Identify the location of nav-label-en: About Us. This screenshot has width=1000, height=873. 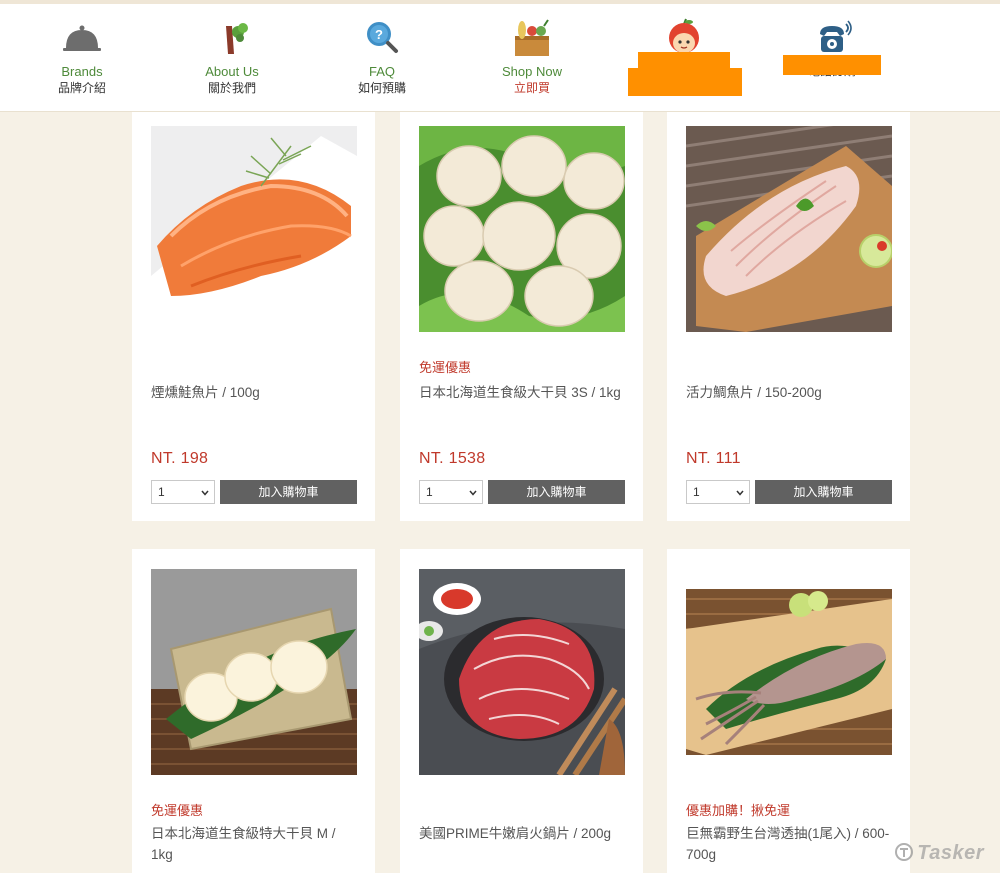
(232, 71).